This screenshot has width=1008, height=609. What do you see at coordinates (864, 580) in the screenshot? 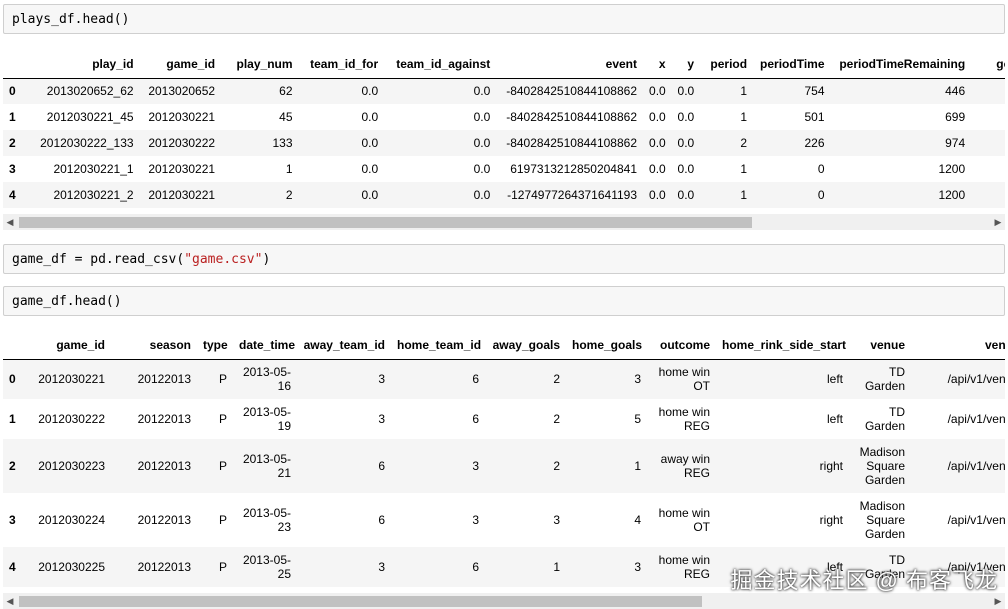
I see `watermark: 掘金技术社区 @ 布客飞龙` at bounding box center [864, 580].